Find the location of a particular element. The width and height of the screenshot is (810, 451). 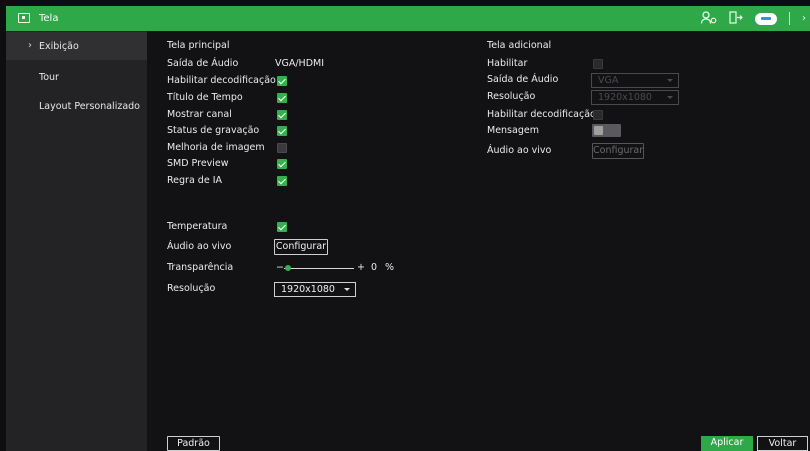

titlebar-divider is located at coordinates (789, 18).